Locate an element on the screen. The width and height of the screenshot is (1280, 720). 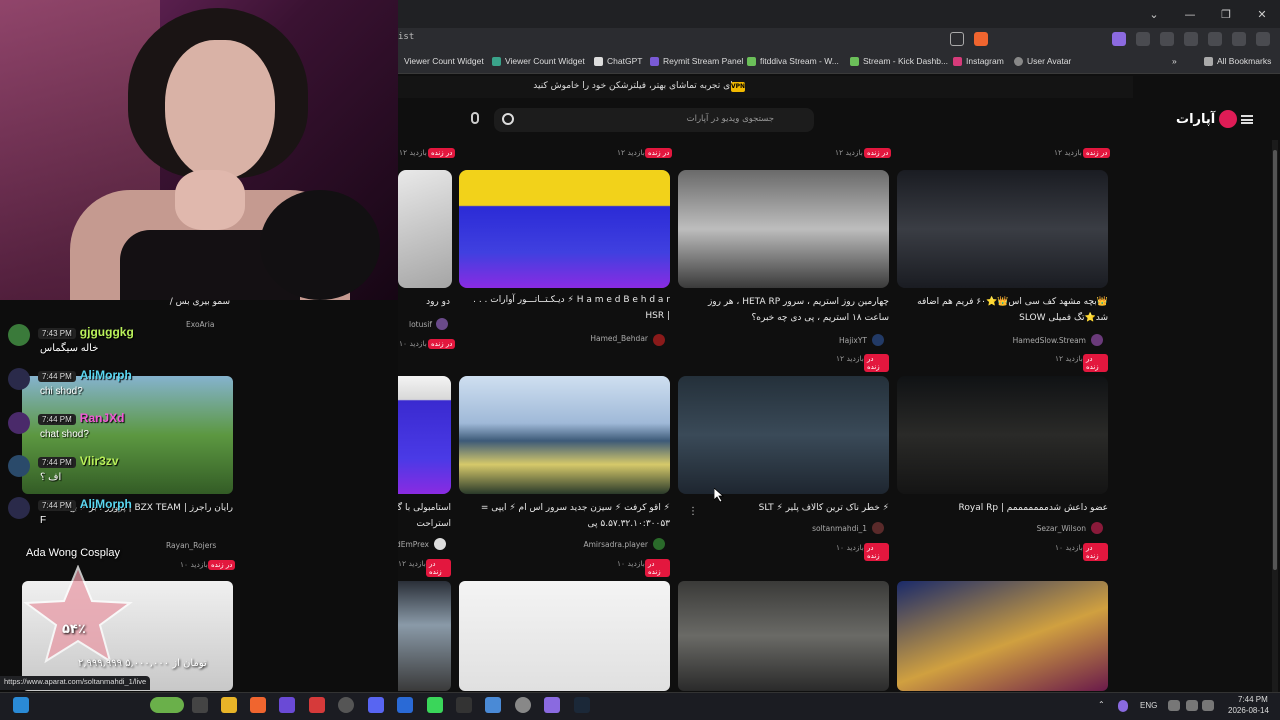
hamburger-menu-icon is located at coordinates (1247, 119).